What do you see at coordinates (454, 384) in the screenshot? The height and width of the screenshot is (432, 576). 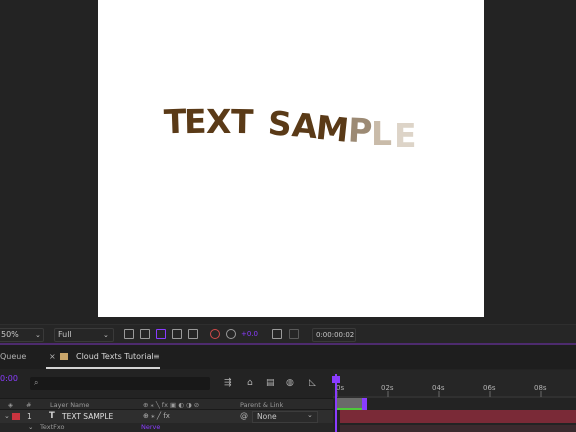 I see `time-ruler: 0s 02s 04s 06s 08s` at bounding box center [454, 384].